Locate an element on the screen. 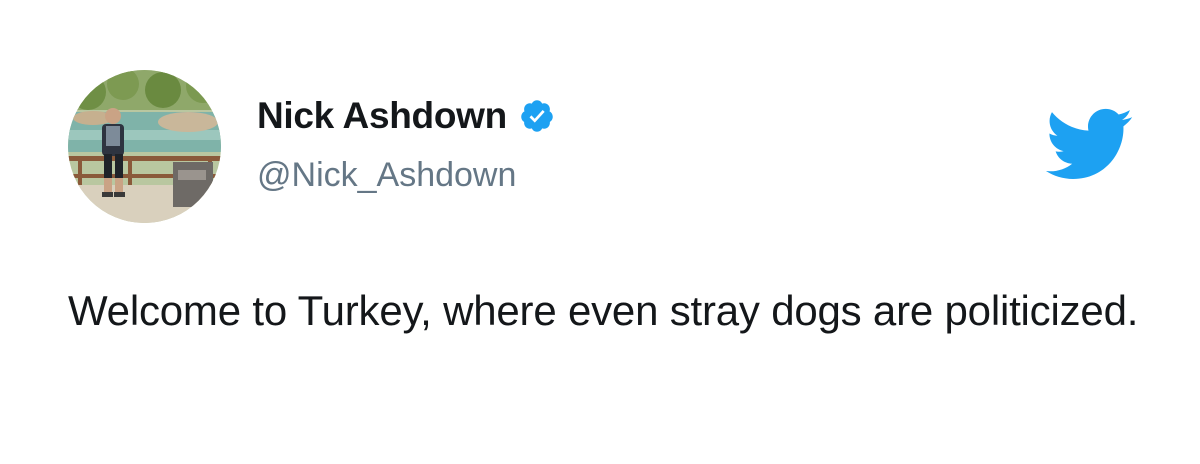 The height and width of the screenshot is (464, 1200). author-name-row: Nick Ashdown is located at coordinates (406, 116).